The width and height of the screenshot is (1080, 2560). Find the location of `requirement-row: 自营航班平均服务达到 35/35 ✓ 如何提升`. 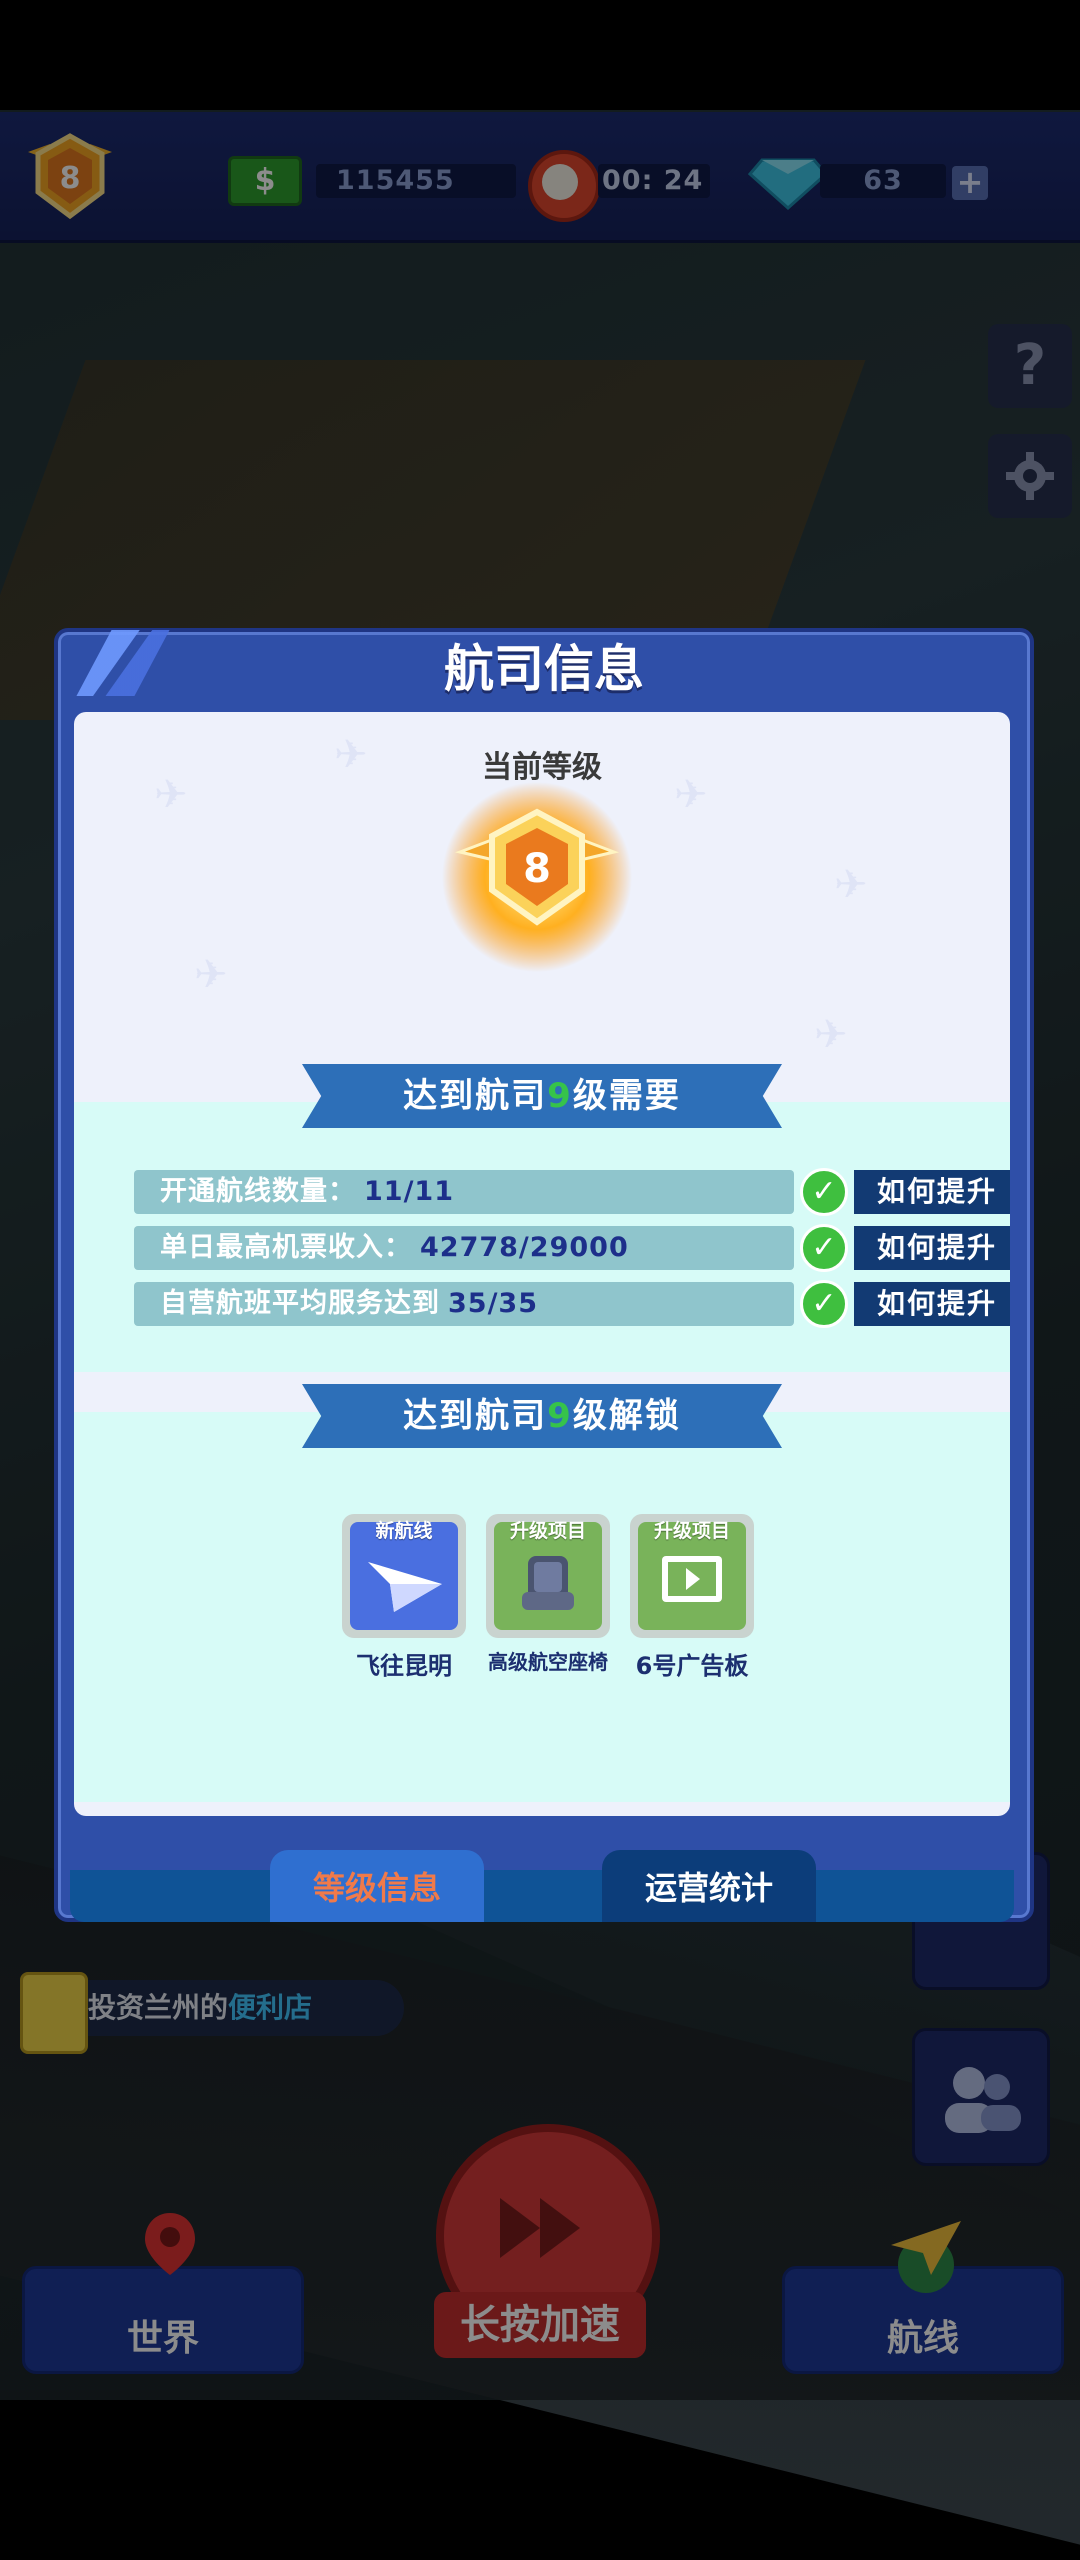

requirement-row: 自营航班平均服务达到 35/35 ✓ 如何提升 is located at coordinates (572, 1304).